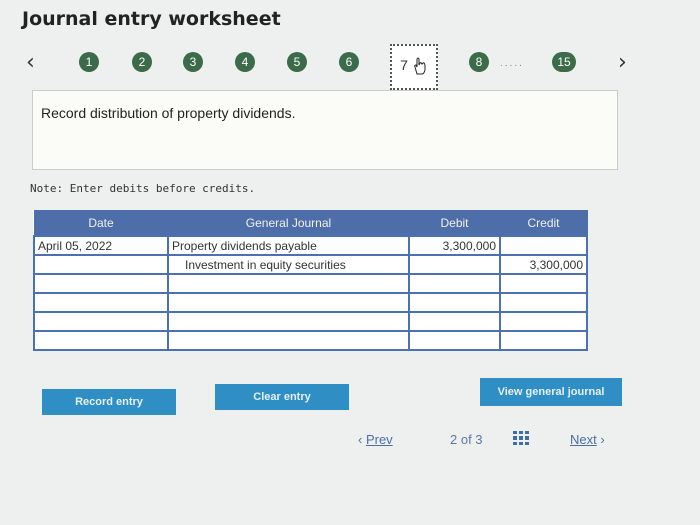 This screenshot has width=700, height=525. I want to click on debit-cell: 3,300,000, so click(454, 245).